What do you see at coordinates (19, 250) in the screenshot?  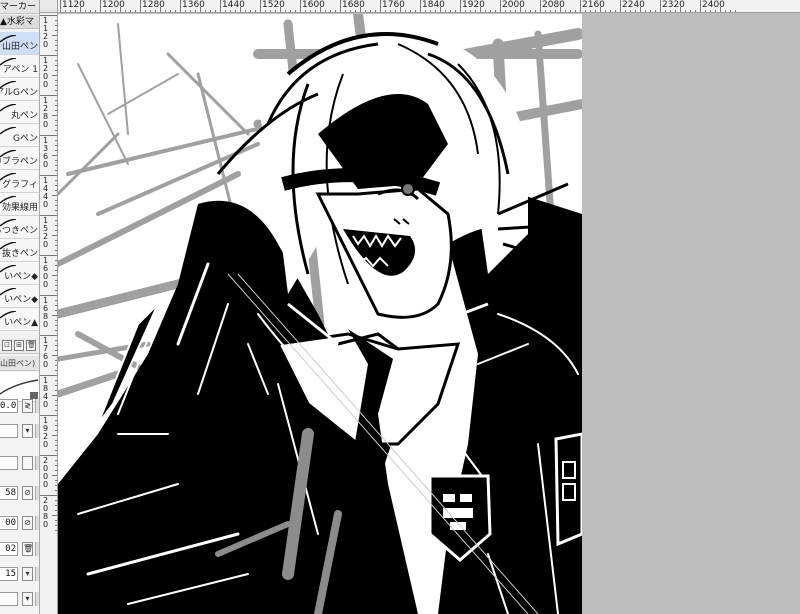 I see `brush-item: 抜きペン` at bounding box center [19, 250].